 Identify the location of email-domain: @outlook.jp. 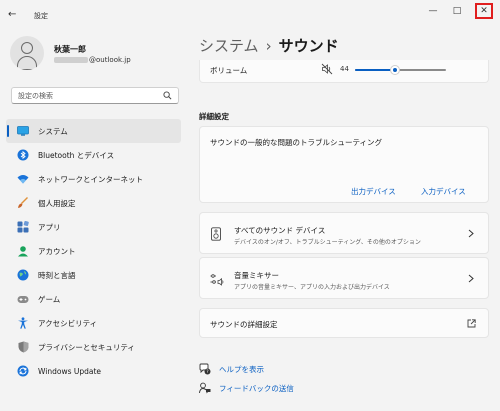
(110, 60).